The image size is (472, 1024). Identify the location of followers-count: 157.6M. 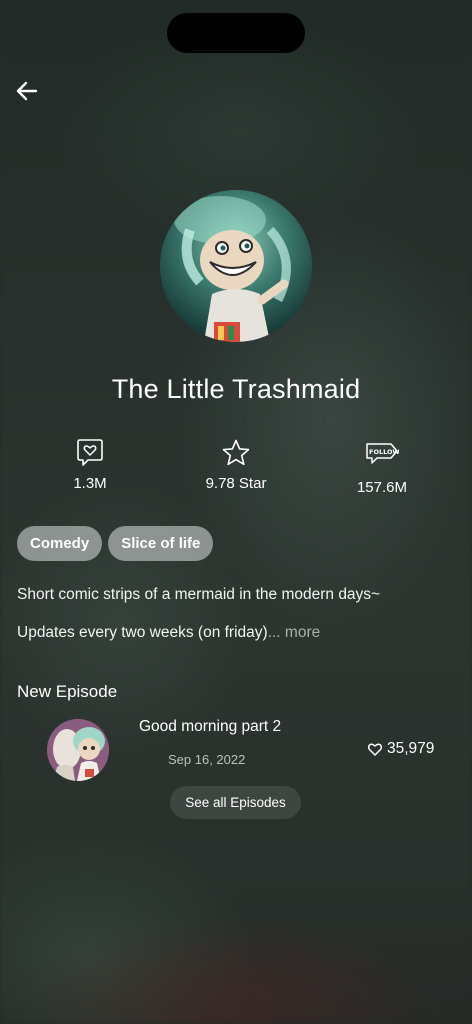
(382, 487).